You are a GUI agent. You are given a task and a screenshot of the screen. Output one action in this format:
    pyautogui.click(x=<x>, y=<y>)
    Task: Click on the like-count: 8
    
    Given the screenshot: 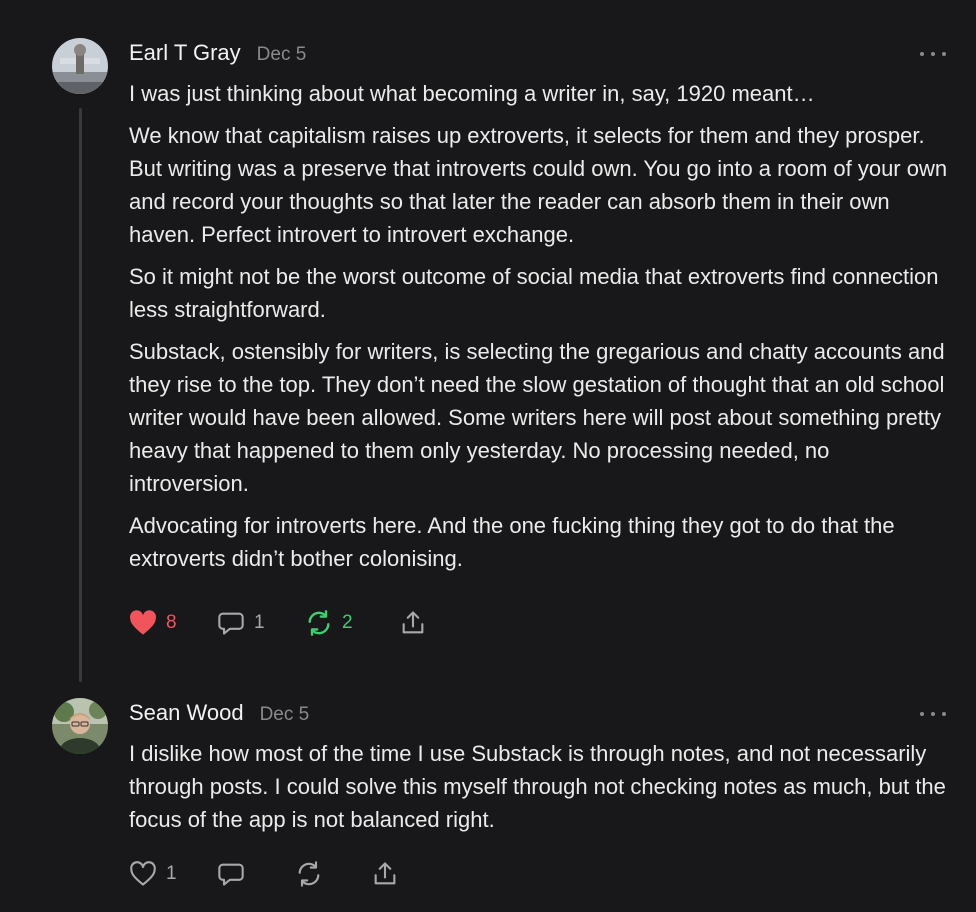 What is the action you would take?
    pyautogui.click(x=171, y=622)
    